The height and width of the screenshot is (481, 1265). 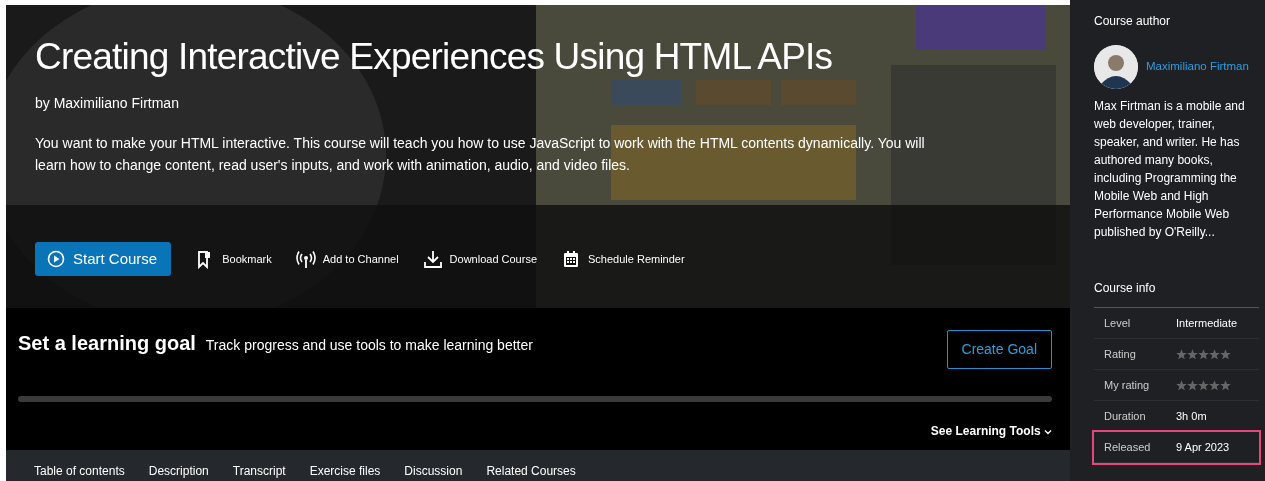 What do you see at coordinates (1048, 431) in the screenshot?
I see `chevron-down-icon` at bounding box center [1048, 431].